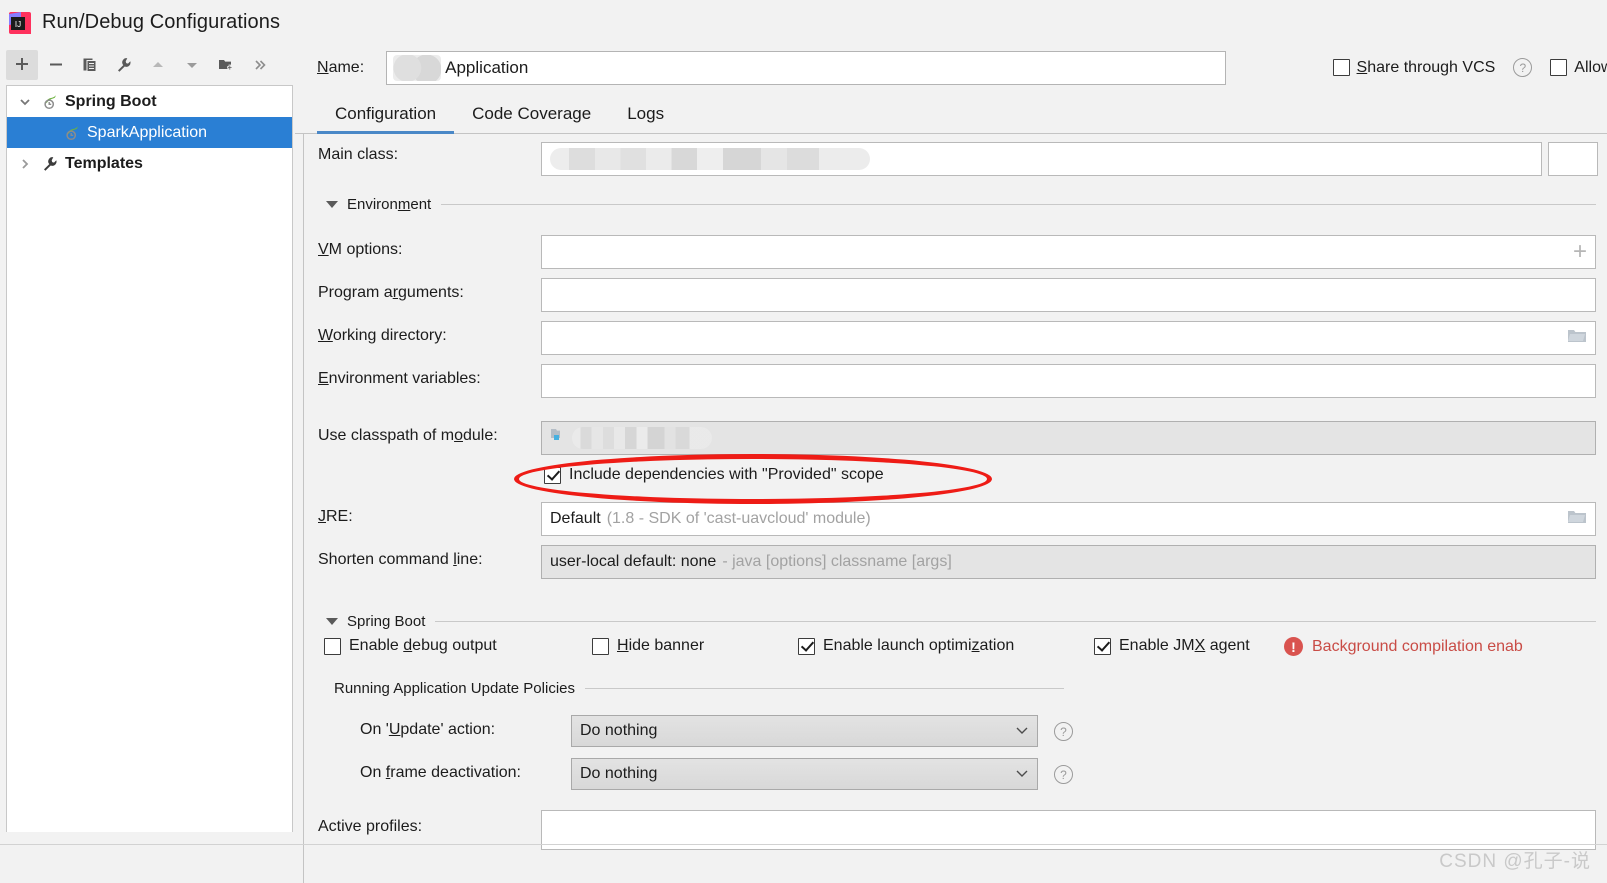  What do you see at coordinates (158, 65) in the screenshot?
I see `move-up-button` at bounding box center [158, 65].